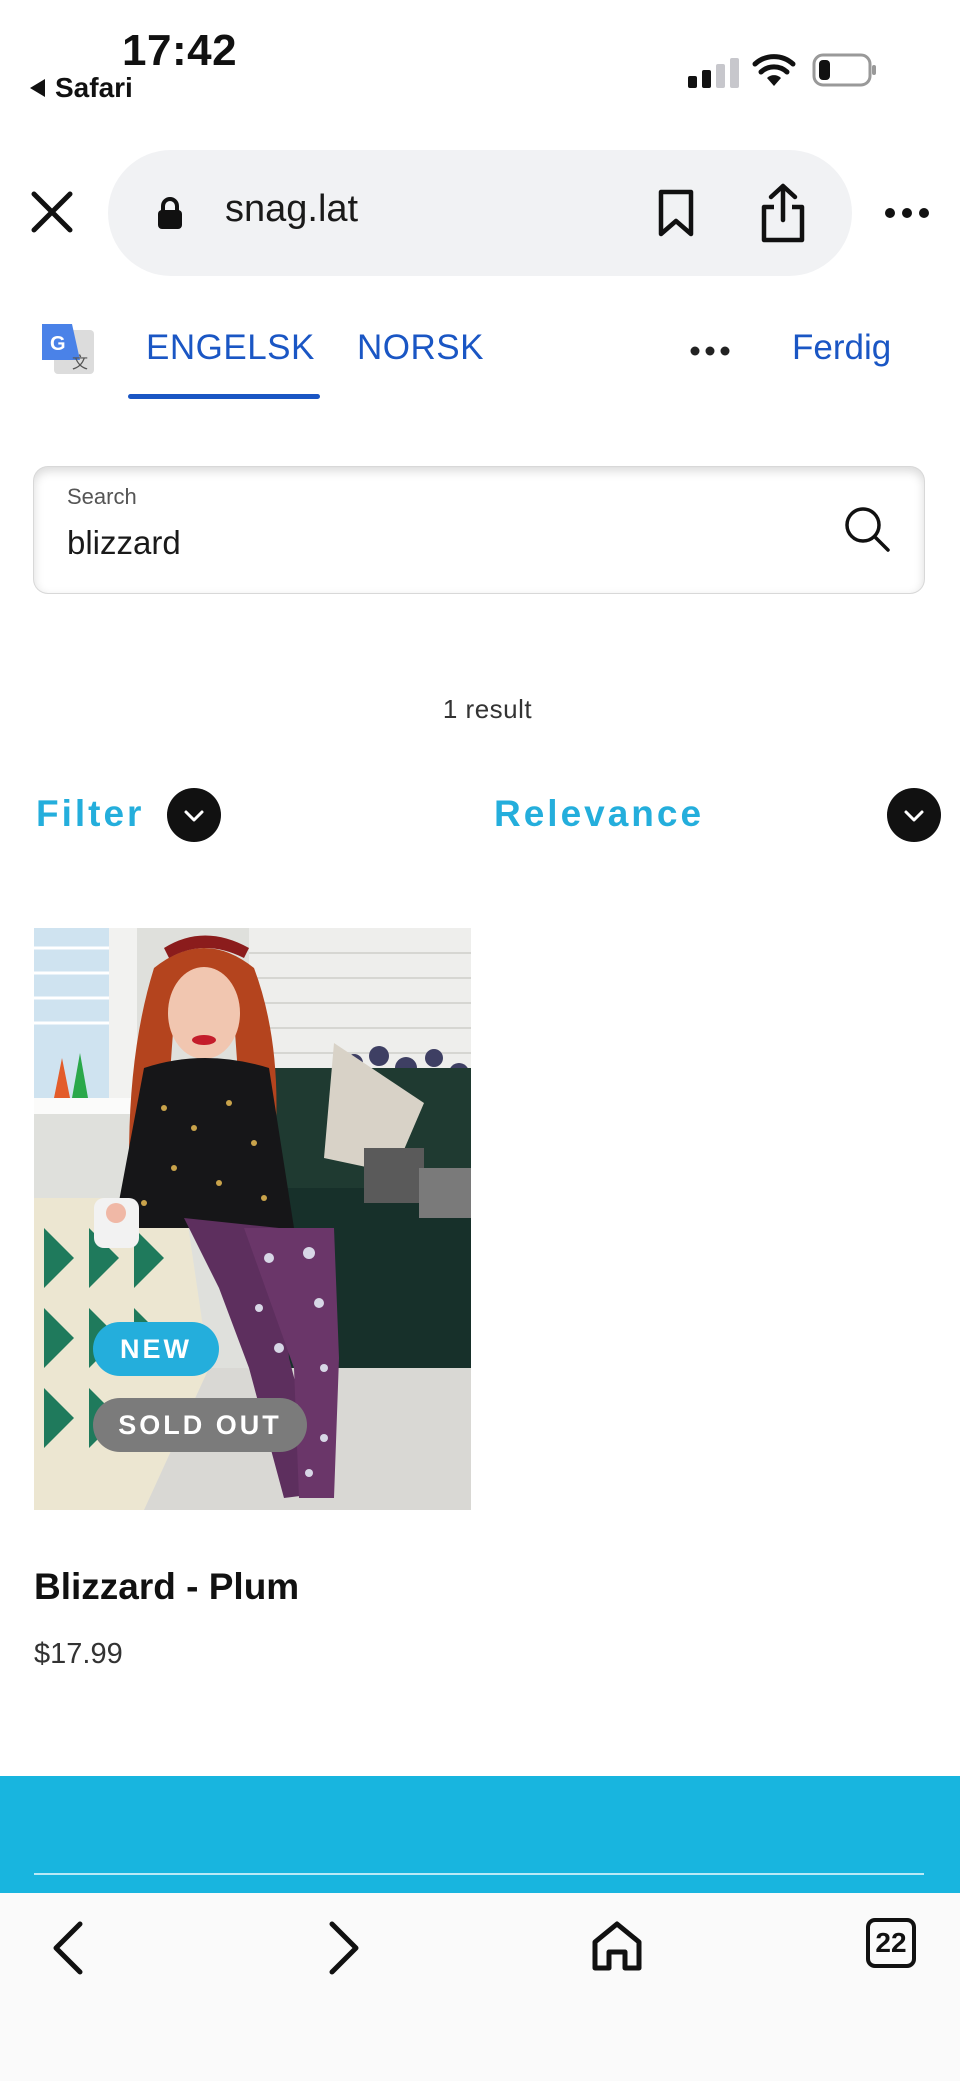 This screenshot has height=2081, width=960. Describe the element at coordinates (90, 814) in the screenshot. I see `filter-button-label: Filter` at that location.